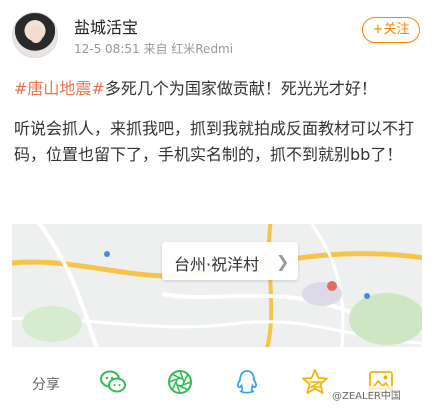 The height and width of the screenshot is (411, 435). I want to click on chevron-right-icon: ❯, so click(283, 261).